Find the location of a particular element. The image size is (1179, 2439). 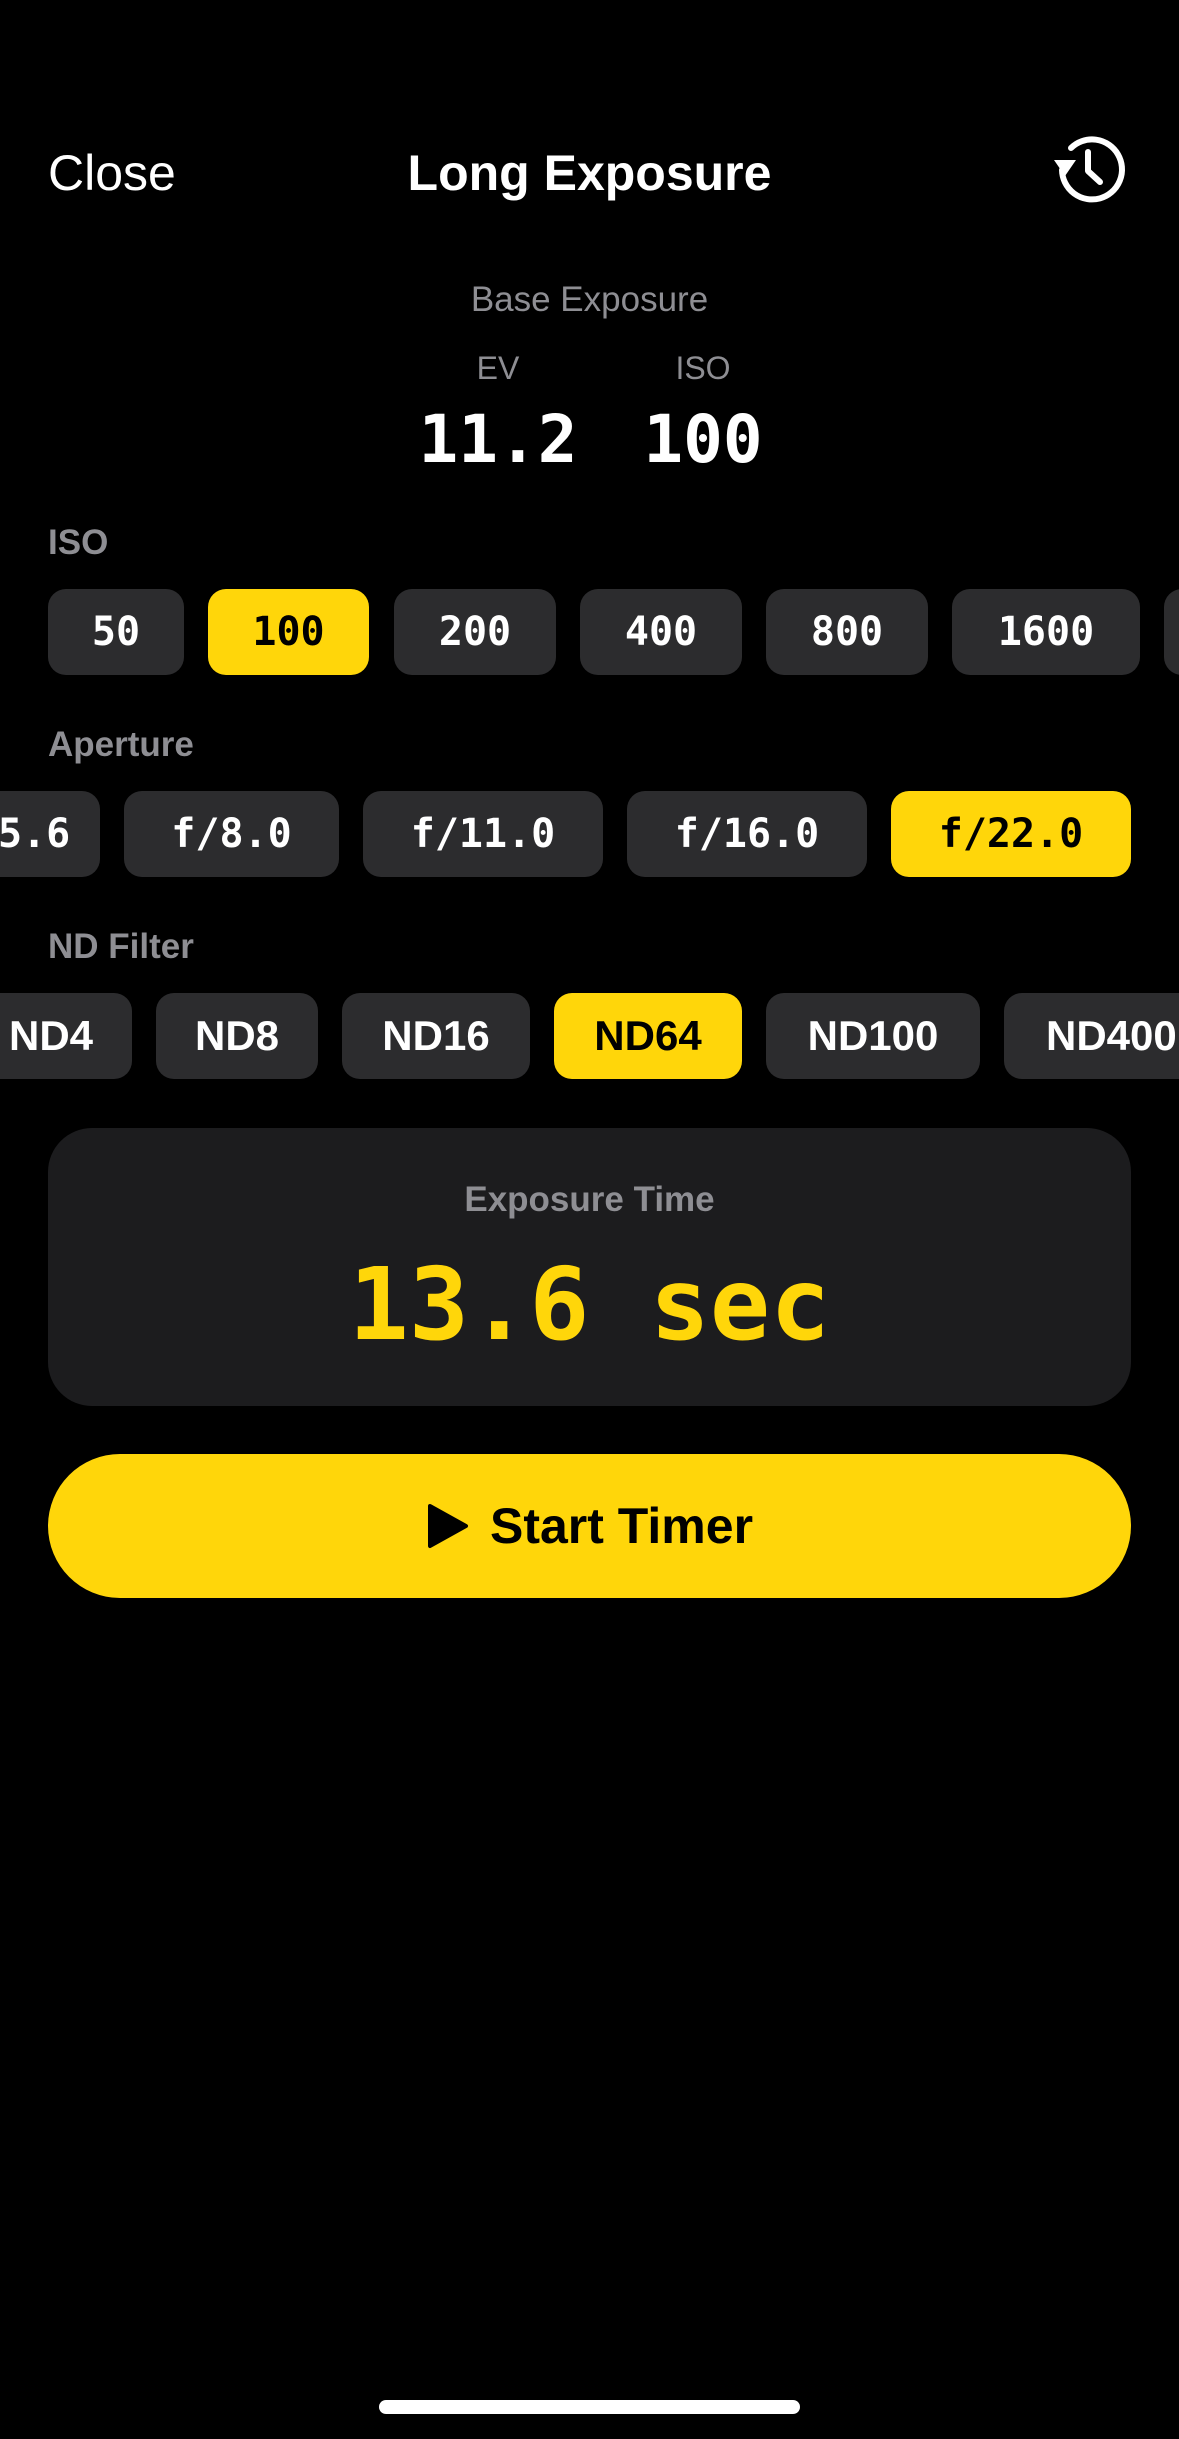

base-exposure-label: Base Exposure is located at coordinates (589, 299).